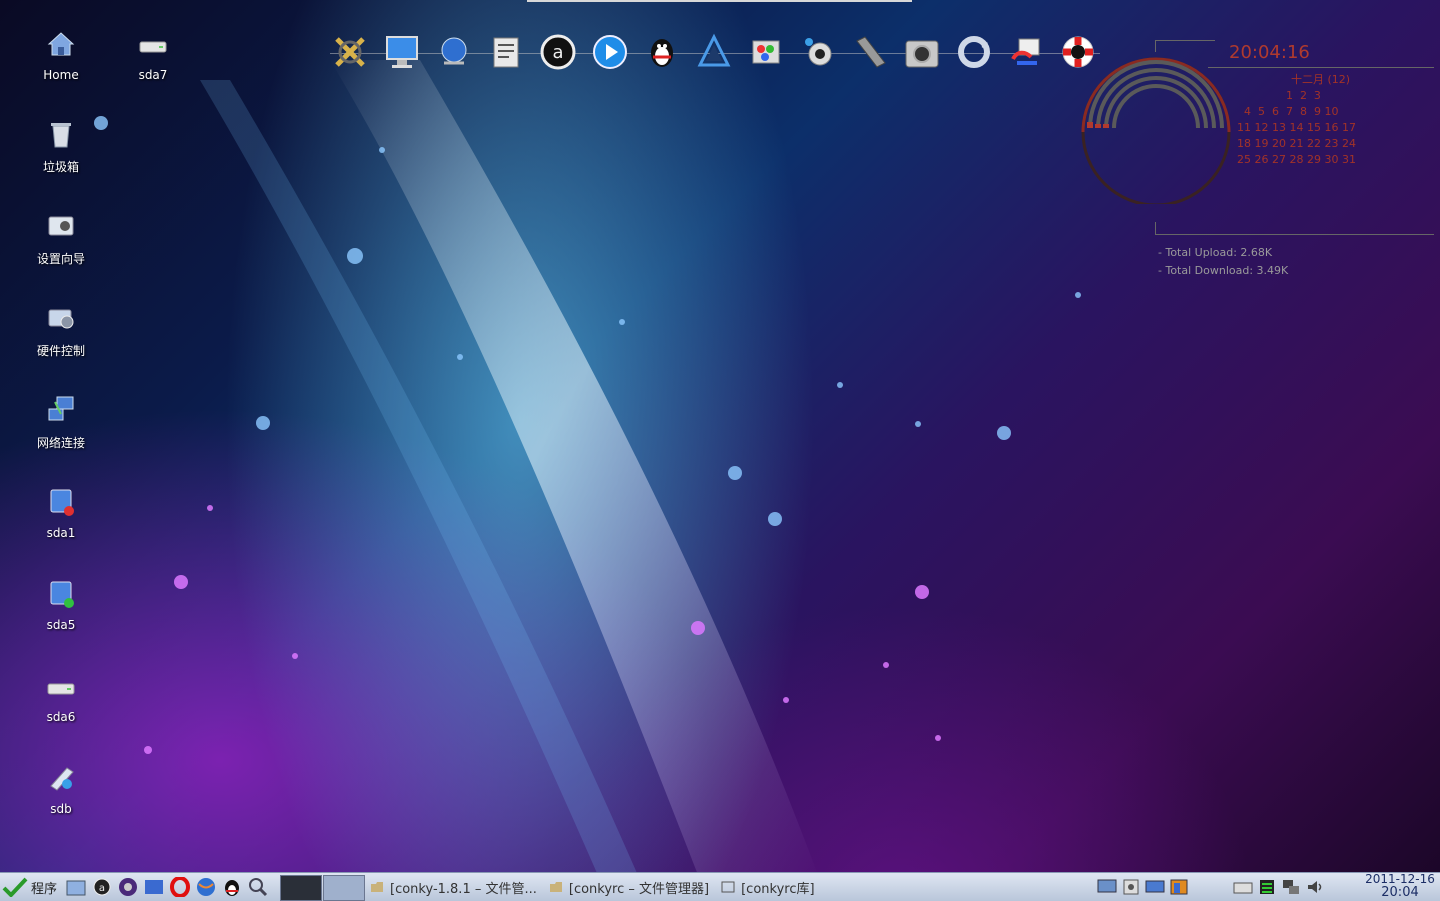 The image size is (1440, 901). What do you see at coordinates (61, 408) in the screenshot?
I see `network-connection-icon` at bounding box center [61, 408].